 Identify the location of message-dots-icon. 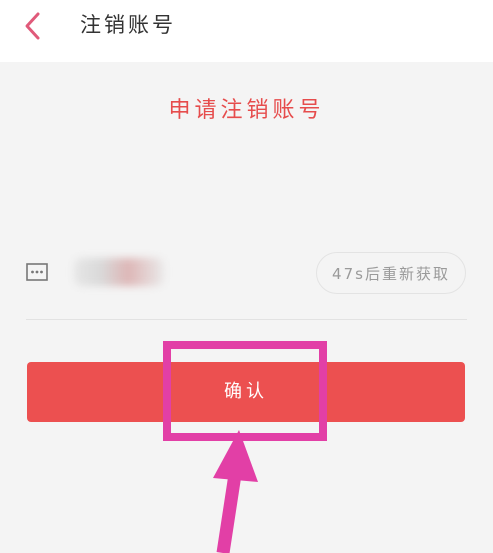
(37, 272).